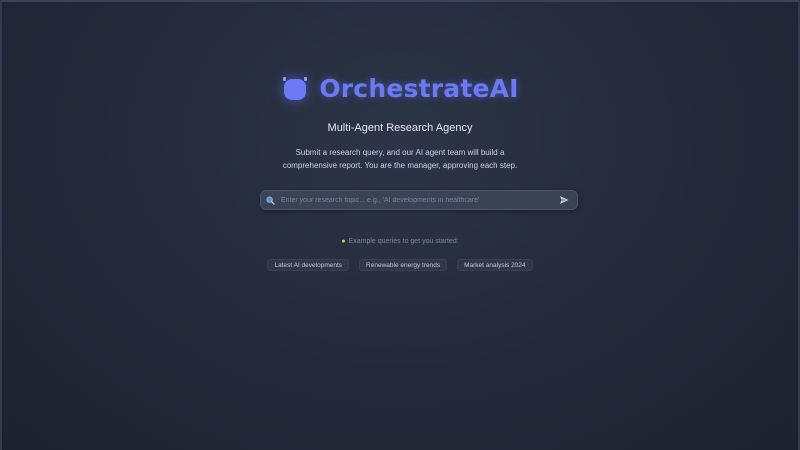  What do you see at coordinates (400, 1) in the screenshot?
I see `window-top-border` at bounding box center [400, 1].